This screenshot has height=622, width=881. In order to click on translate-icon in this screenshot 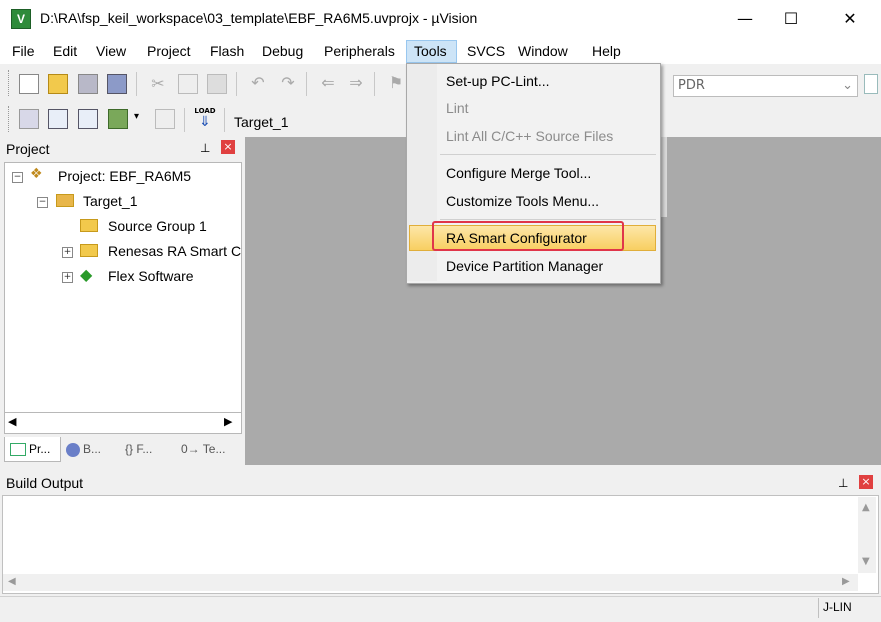, I will do `click(29, 119)`.